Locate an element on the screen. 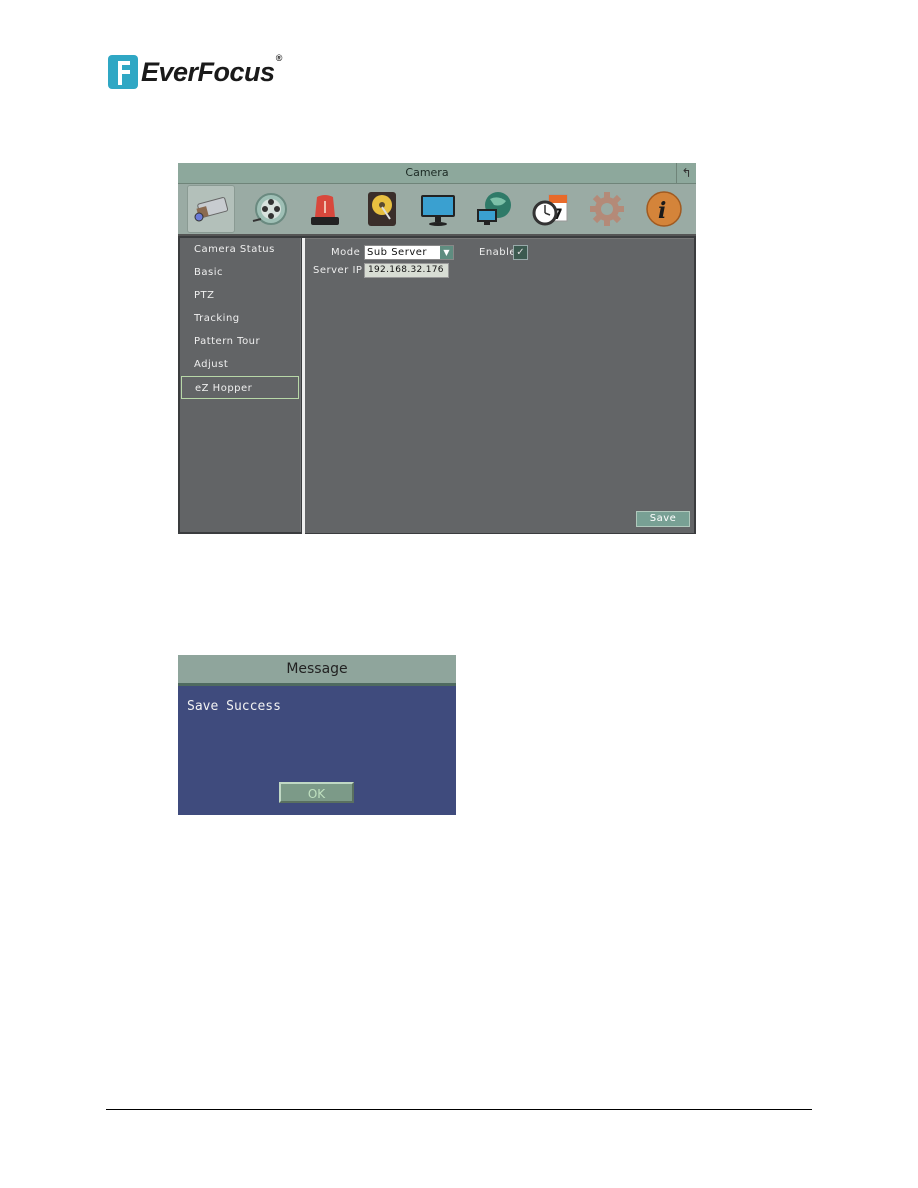  logo-text: EverFocus® is located at coordinates (211, 70).